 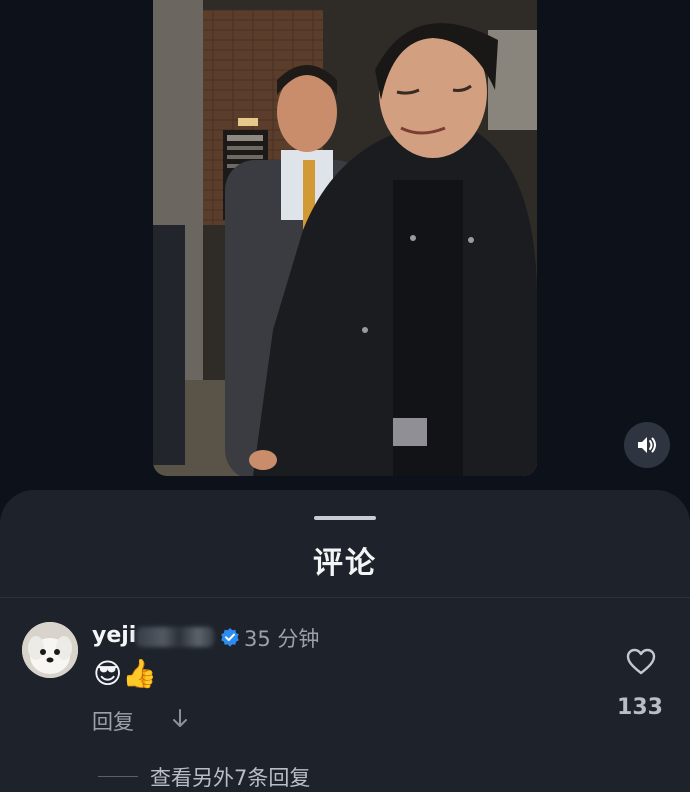 I want to click on reply-button: 回复, so click(x=113, y=721).